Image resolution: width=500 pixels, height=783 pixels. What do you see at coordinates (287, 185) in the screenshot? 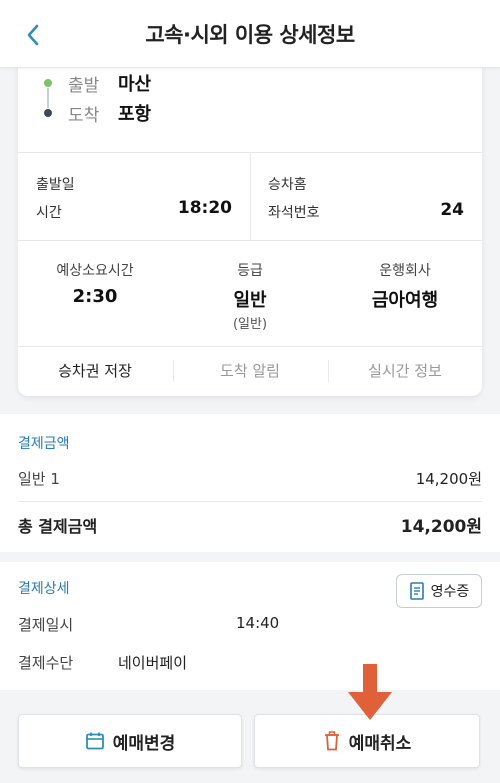
I see `platform-label: 승차홈` at bounding box center [287, 185].